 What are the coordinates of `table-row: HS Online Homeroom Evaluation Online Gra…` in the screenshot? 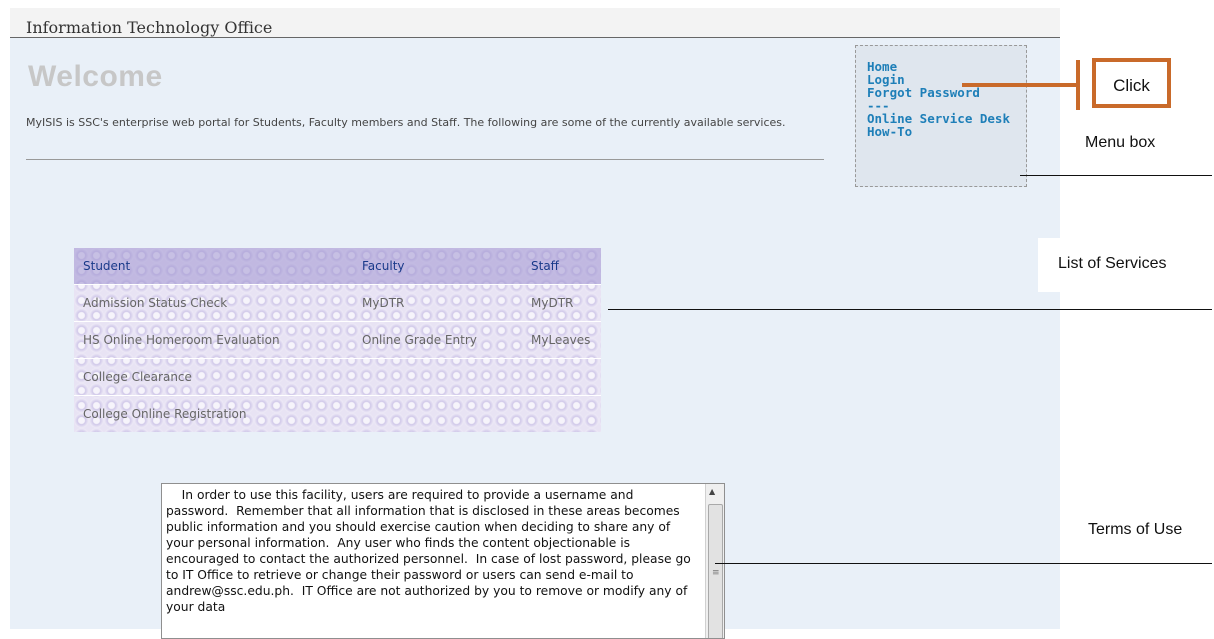 It's located at (337, 340).